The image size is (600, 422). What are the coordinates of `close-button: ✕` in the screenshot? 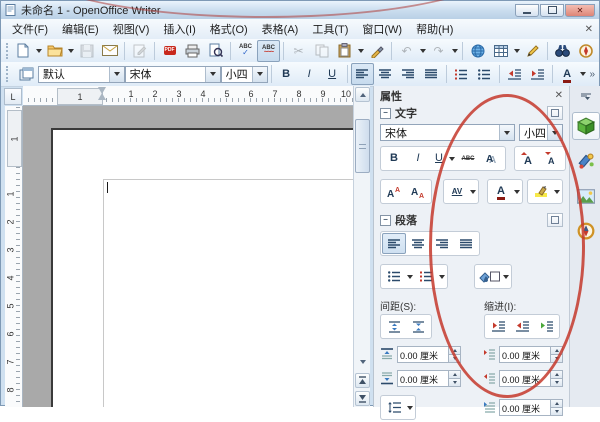 It's located at (580, 10).